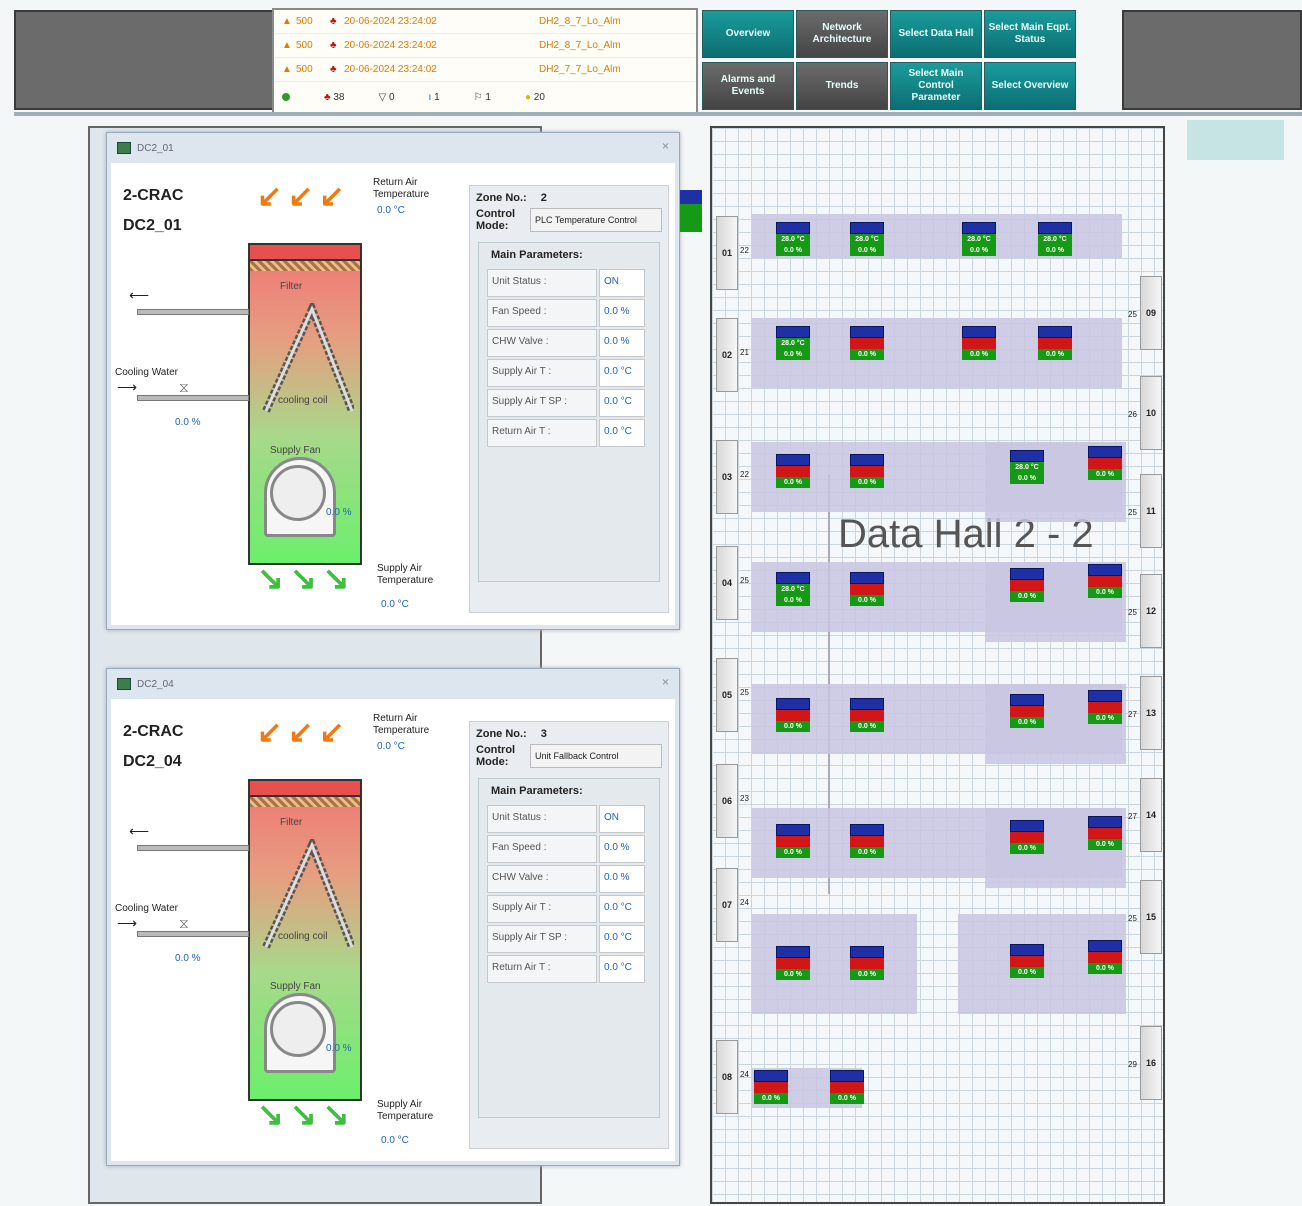  I want to click on nav-select-main-control-button: Select Main Control Parameter, so click(936, 86).